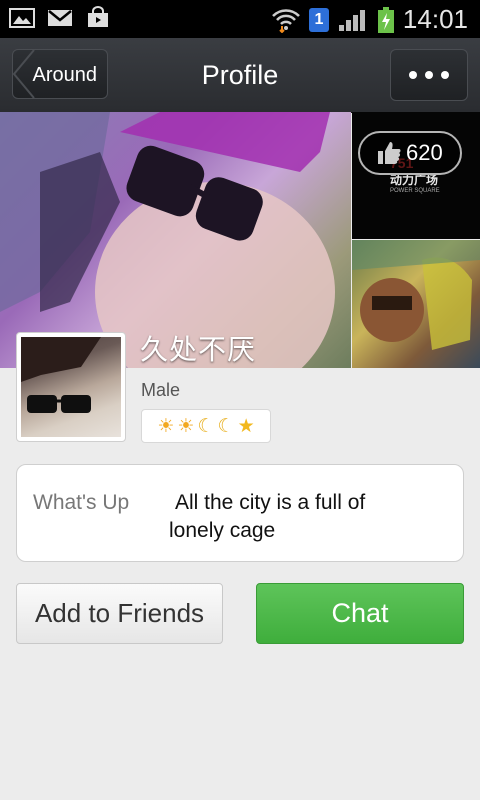  I want to click on gallery-icon, so click(22, 18).